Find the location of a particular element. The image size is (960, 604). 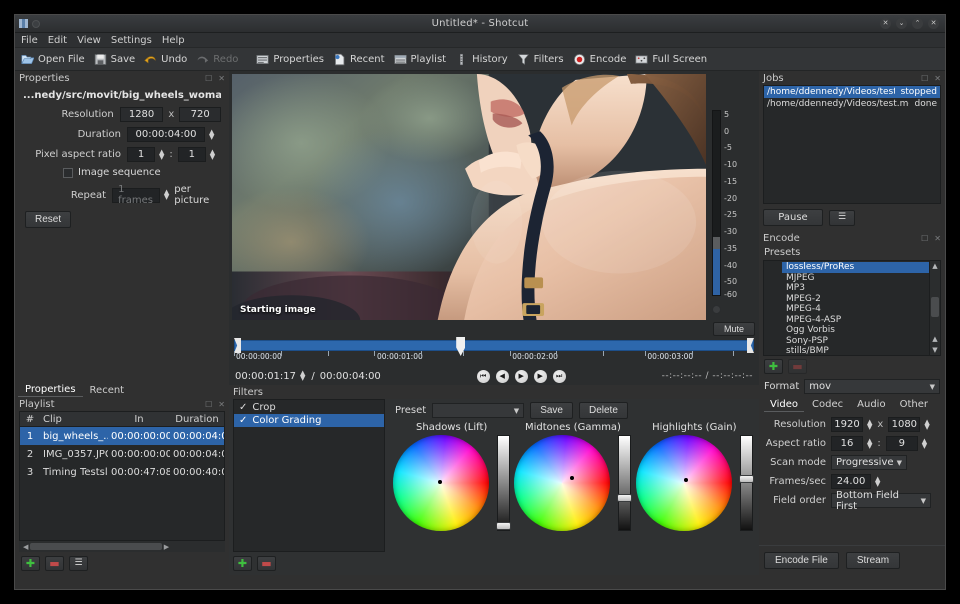

shadows-wheel-handle is located at coordinates (440, 482).